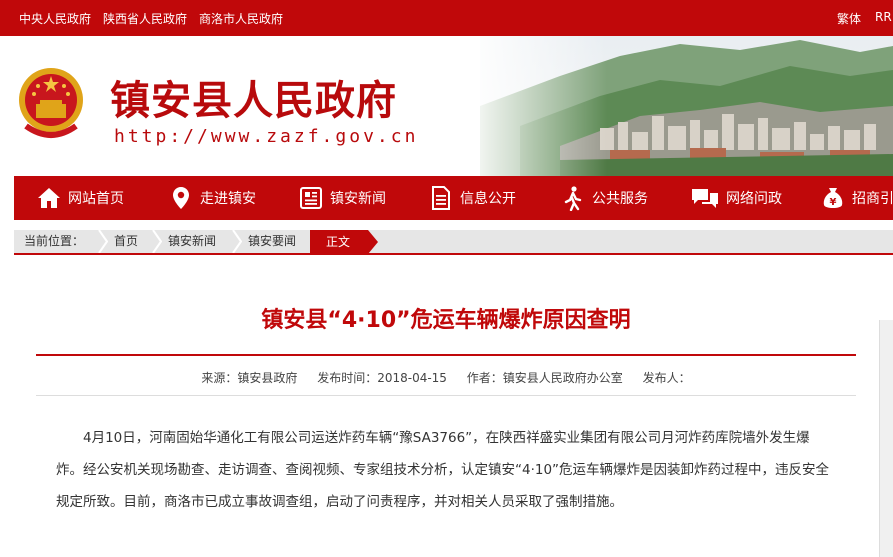 This screenshot has width=893, height=557. What do you see at coordinates (249, 378) in the screenshot?
I see `article-source: 来源：镇安县政府` at bounding box center [249, 378].